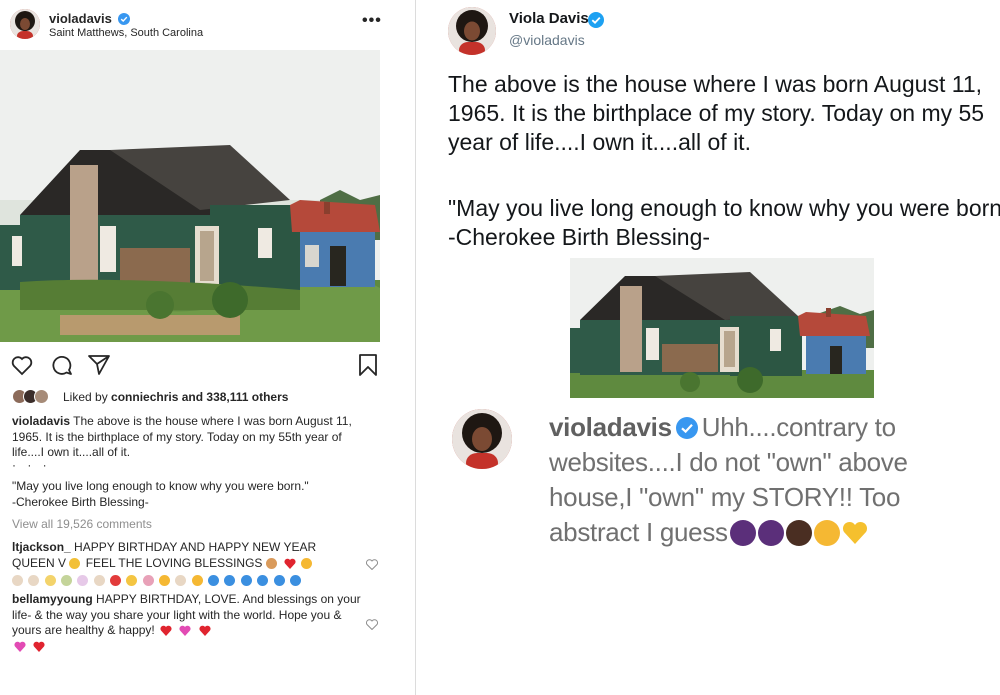 Image resolution: width=1000 pixels, height=695 pixels. What do you see at coordinates (742, 533) in the screenshot?
I see `woman-shrugging-emoji-icon` at bounding box center [742, 533].